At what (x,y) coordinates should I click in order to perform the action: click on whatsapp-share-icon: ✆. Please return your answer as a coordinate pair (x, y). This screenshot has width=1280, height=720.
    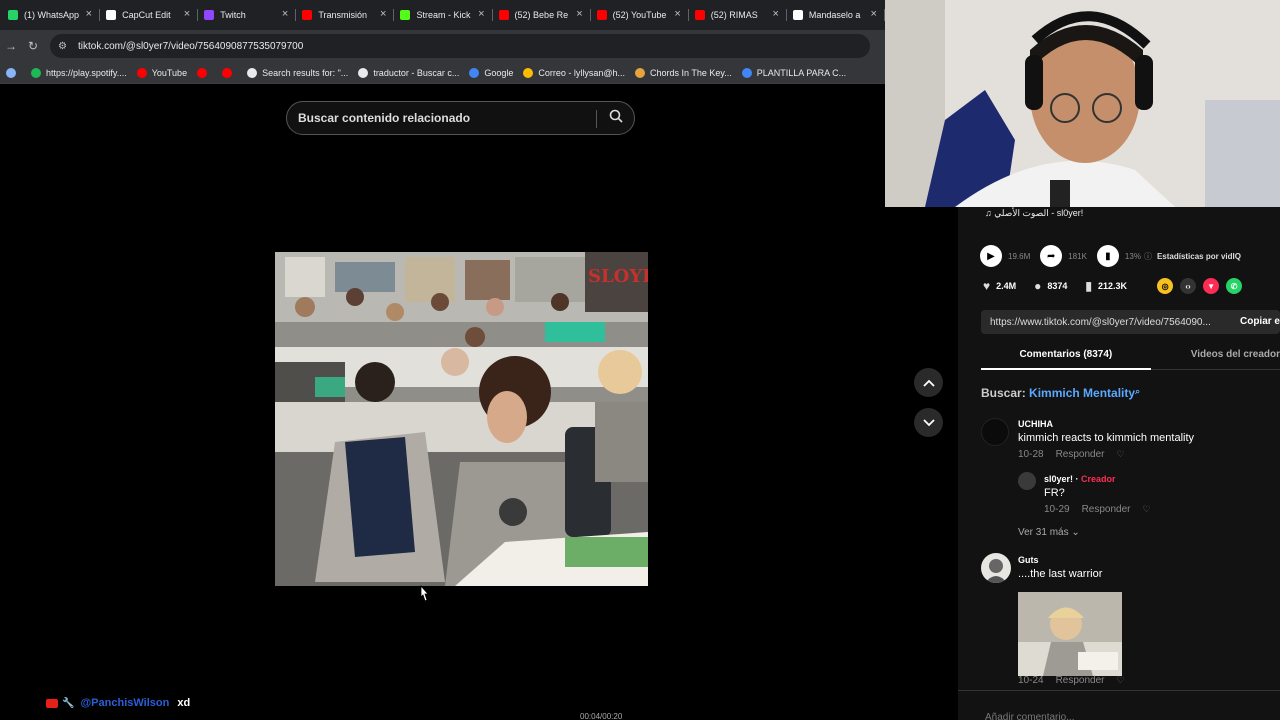
    Looking at the image, I should click on (1234, 286).